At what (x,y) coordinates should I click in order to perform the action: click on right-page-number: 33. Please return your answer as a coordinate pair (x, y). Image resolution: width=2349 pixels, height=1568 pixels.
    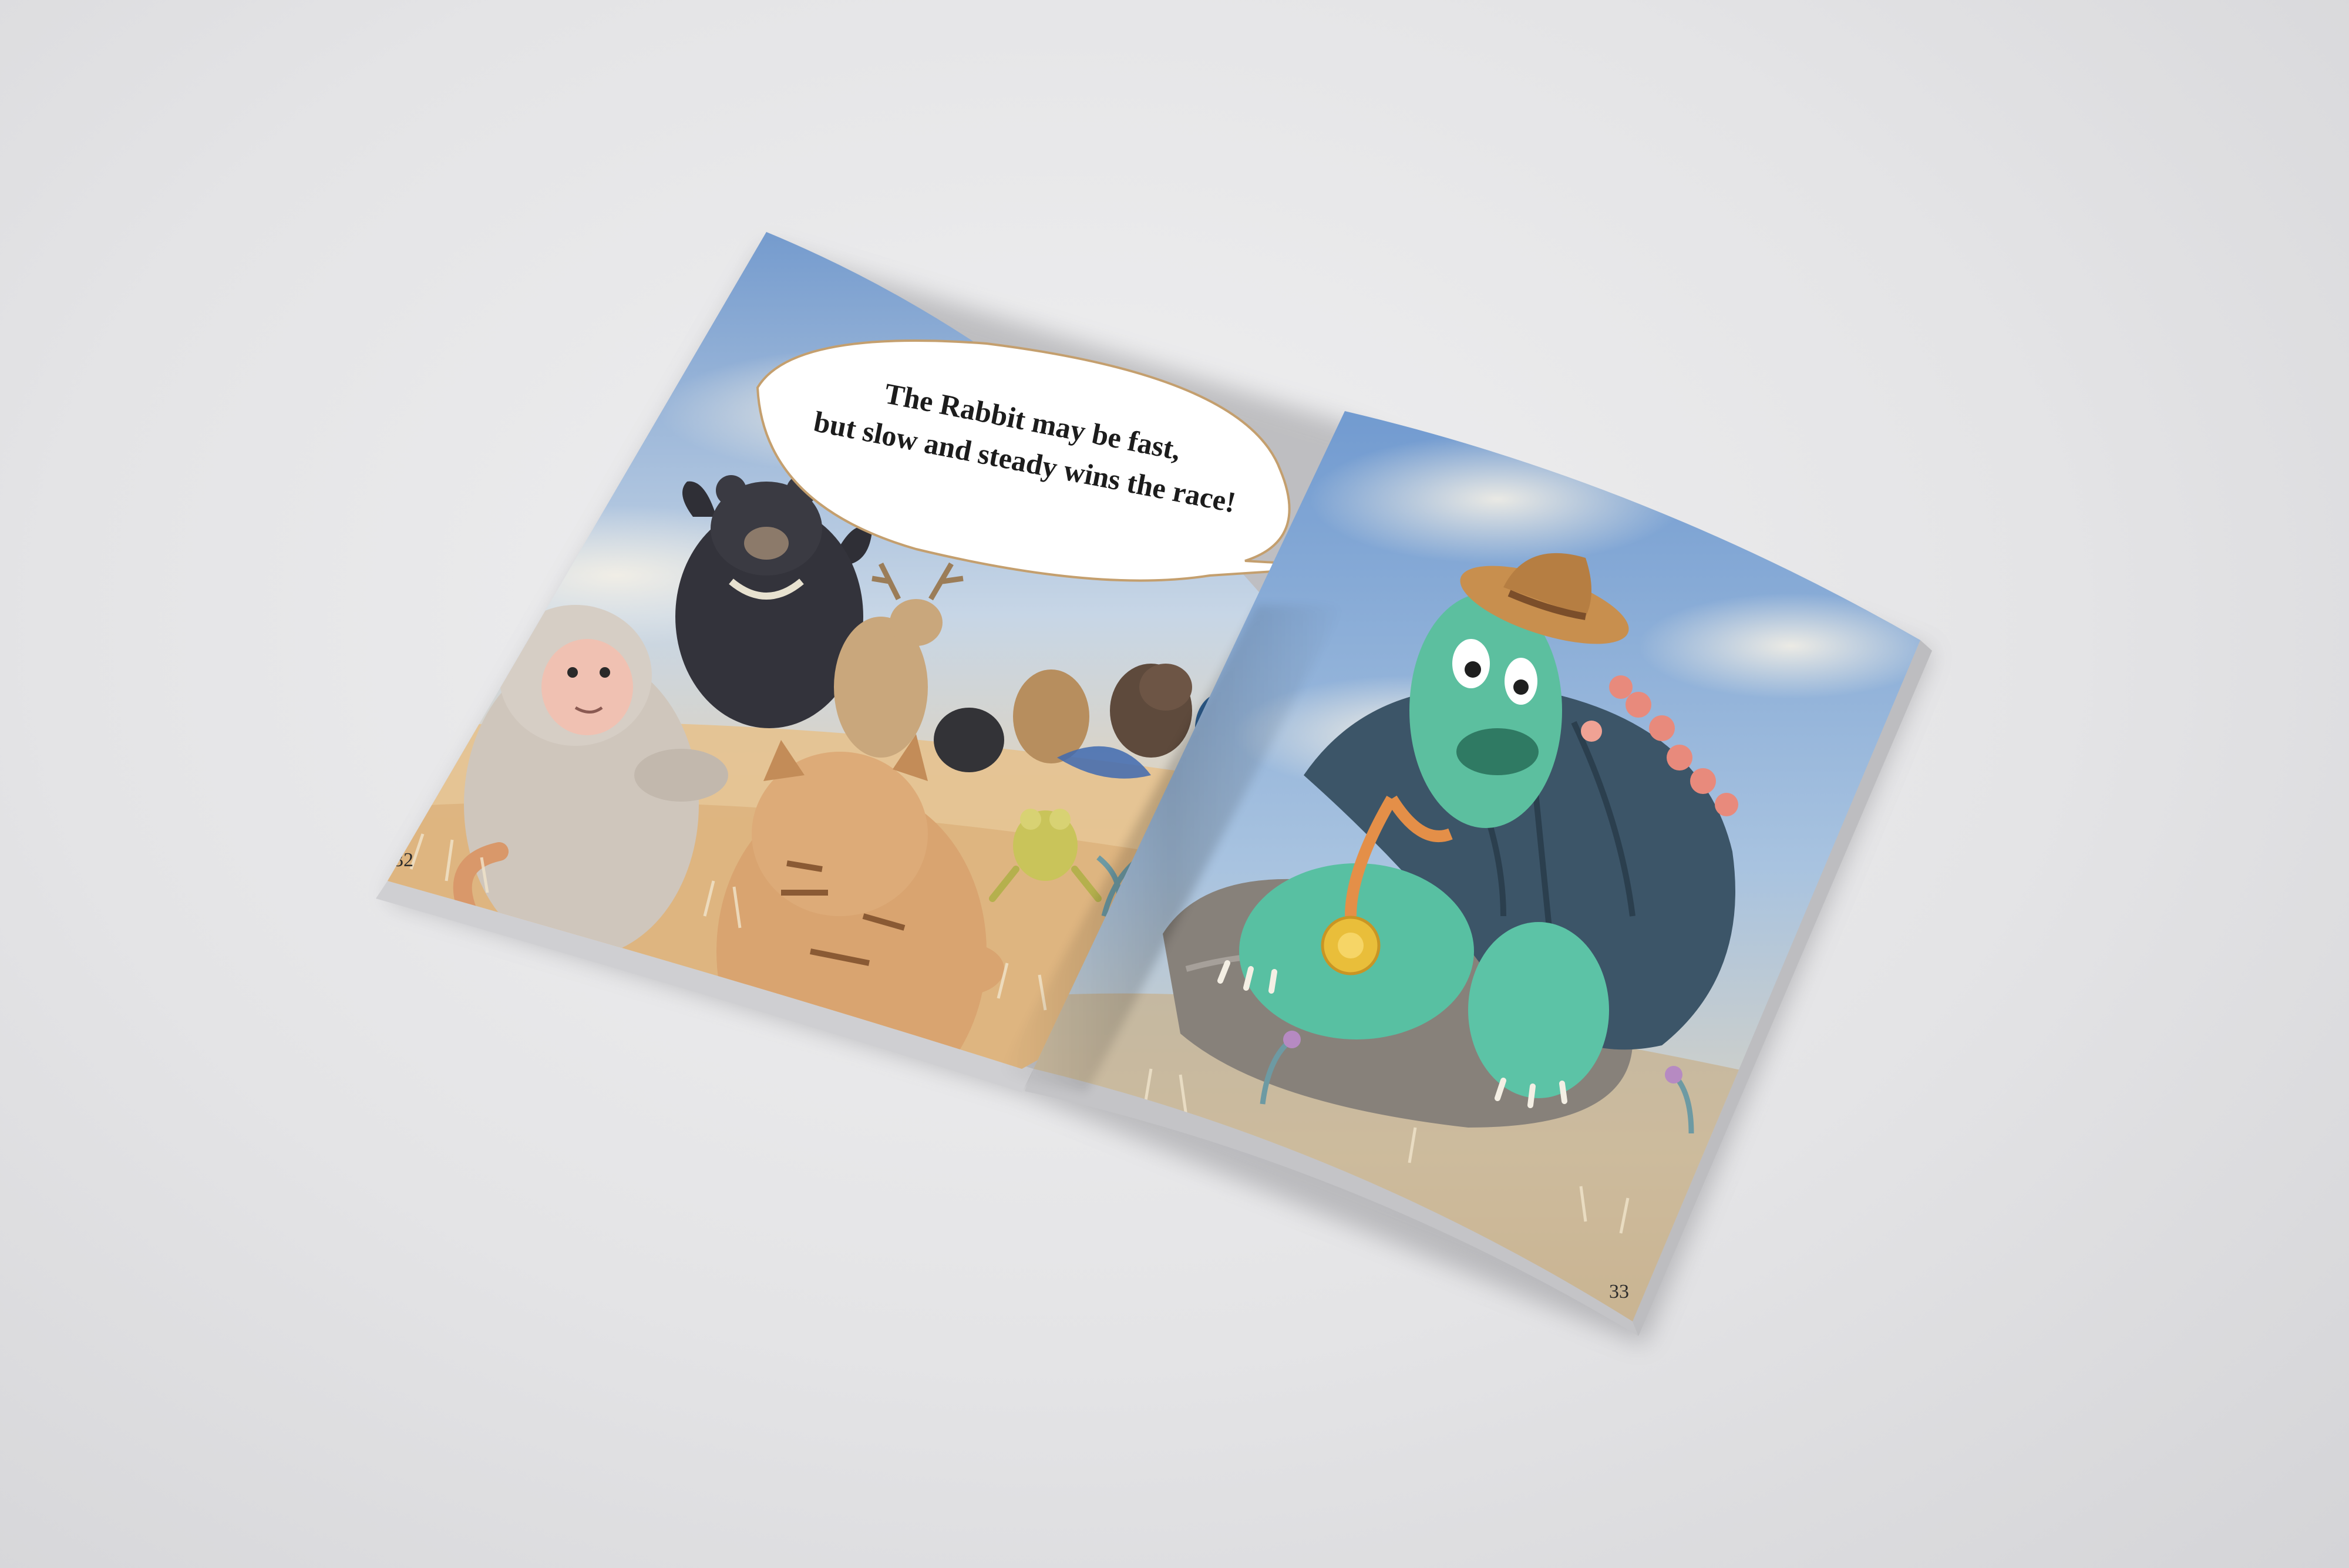
    Looking at the image, I should click on (1619, 1292).